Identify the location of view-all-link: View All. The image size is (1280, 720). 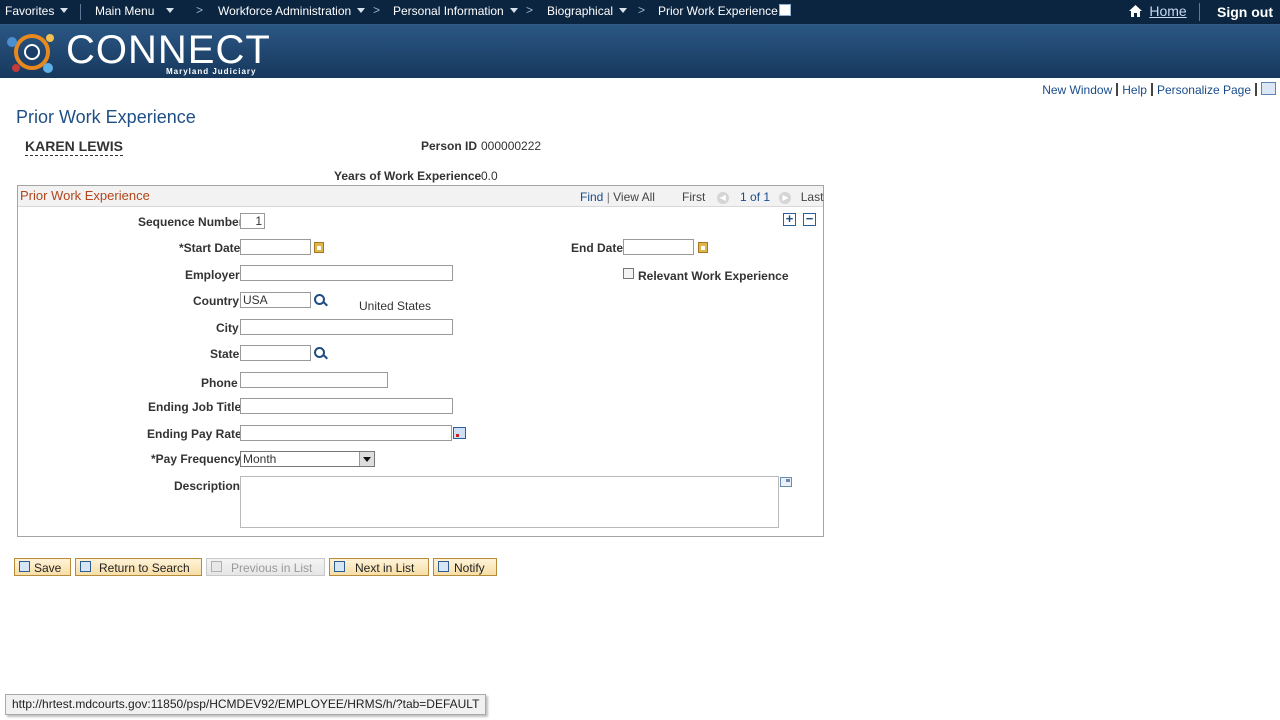
(634, 197).